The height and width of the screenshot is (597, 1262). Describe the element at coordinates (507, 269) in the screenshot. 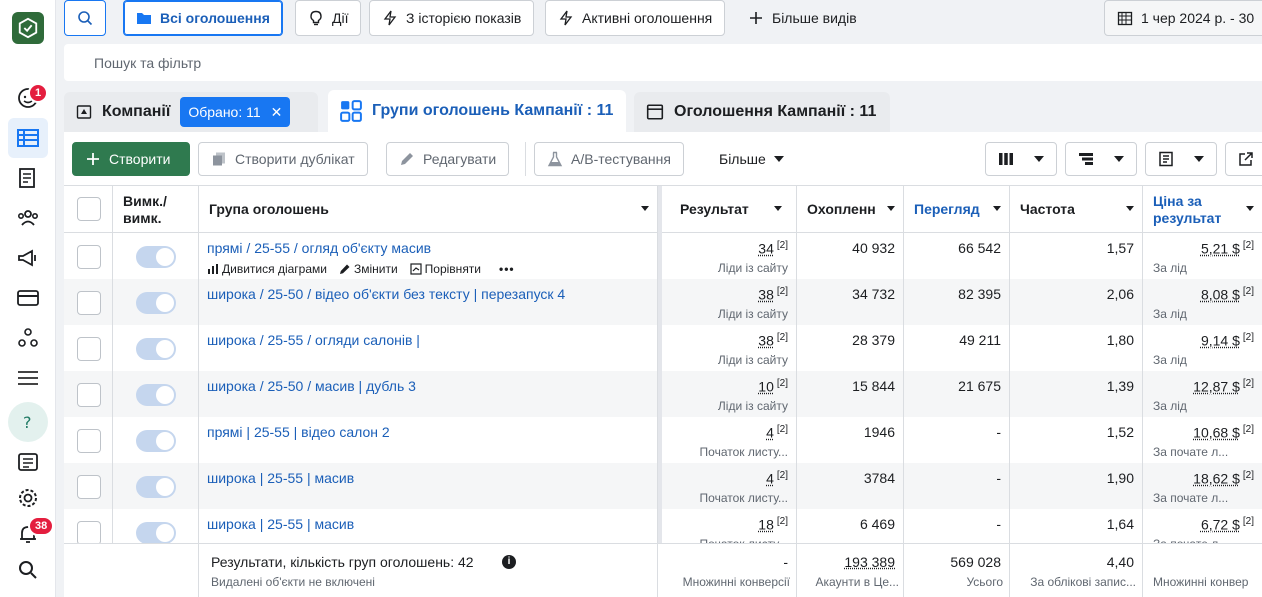

I see `more-options-icon: •••` at that location.